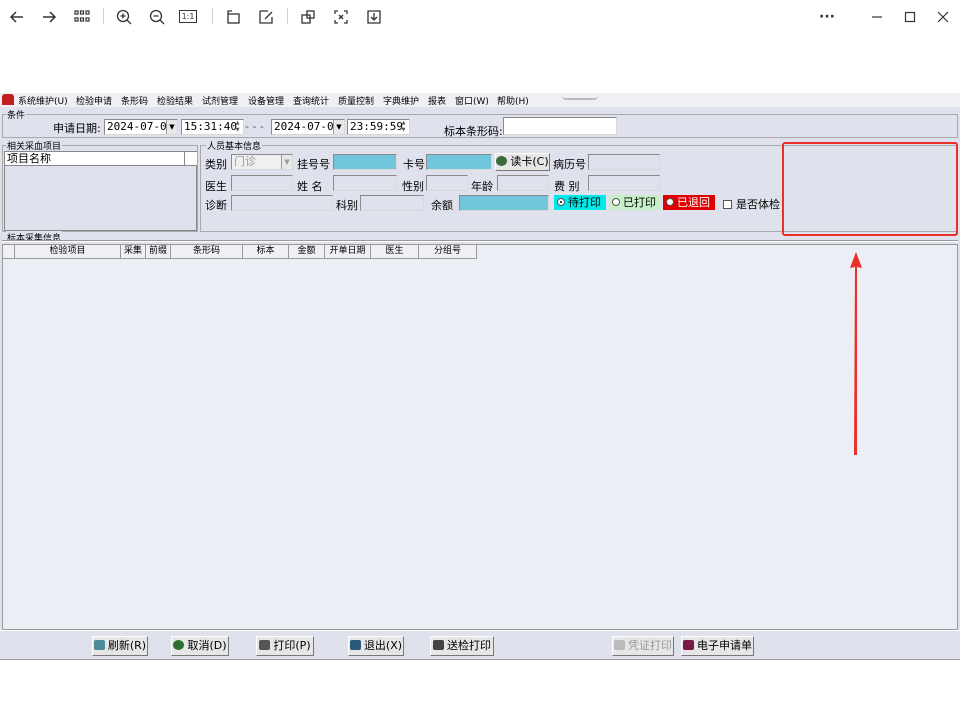 The image size is (960, 720). Describe the element at coordinates (355, 645) in the screenshot. I see `exit-icon` at that location.